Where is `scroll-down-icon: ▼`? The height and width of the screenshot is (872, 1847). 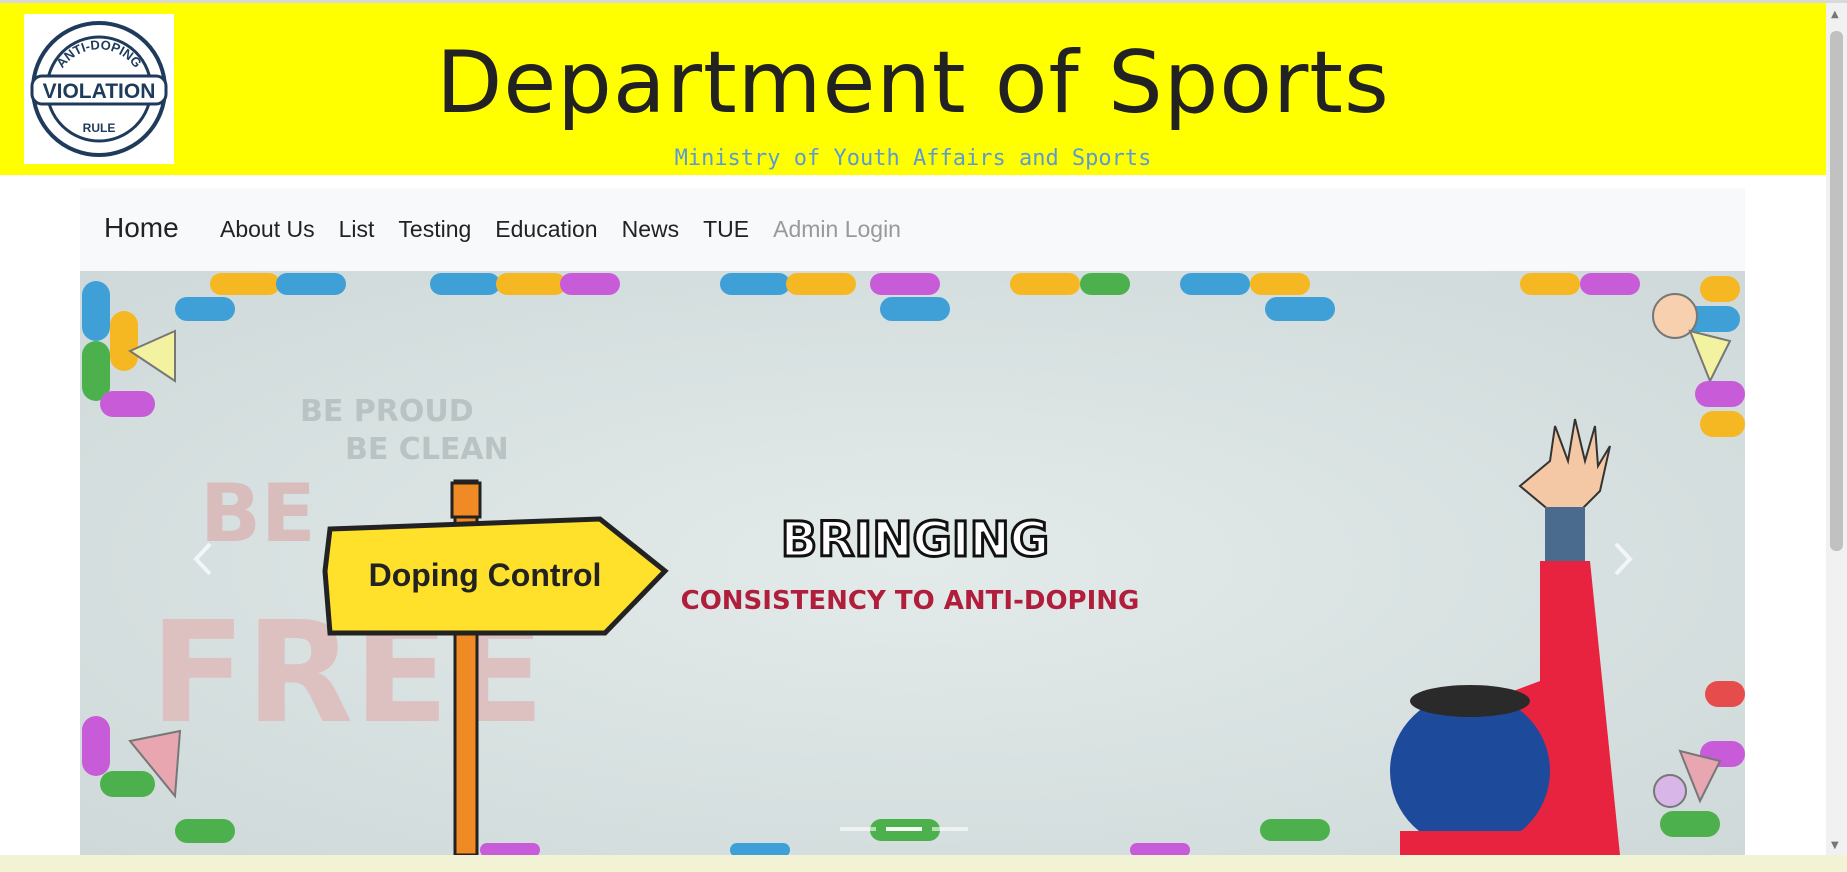
scroll-down-icon: ▼ is located at coordinates (1835, 845).